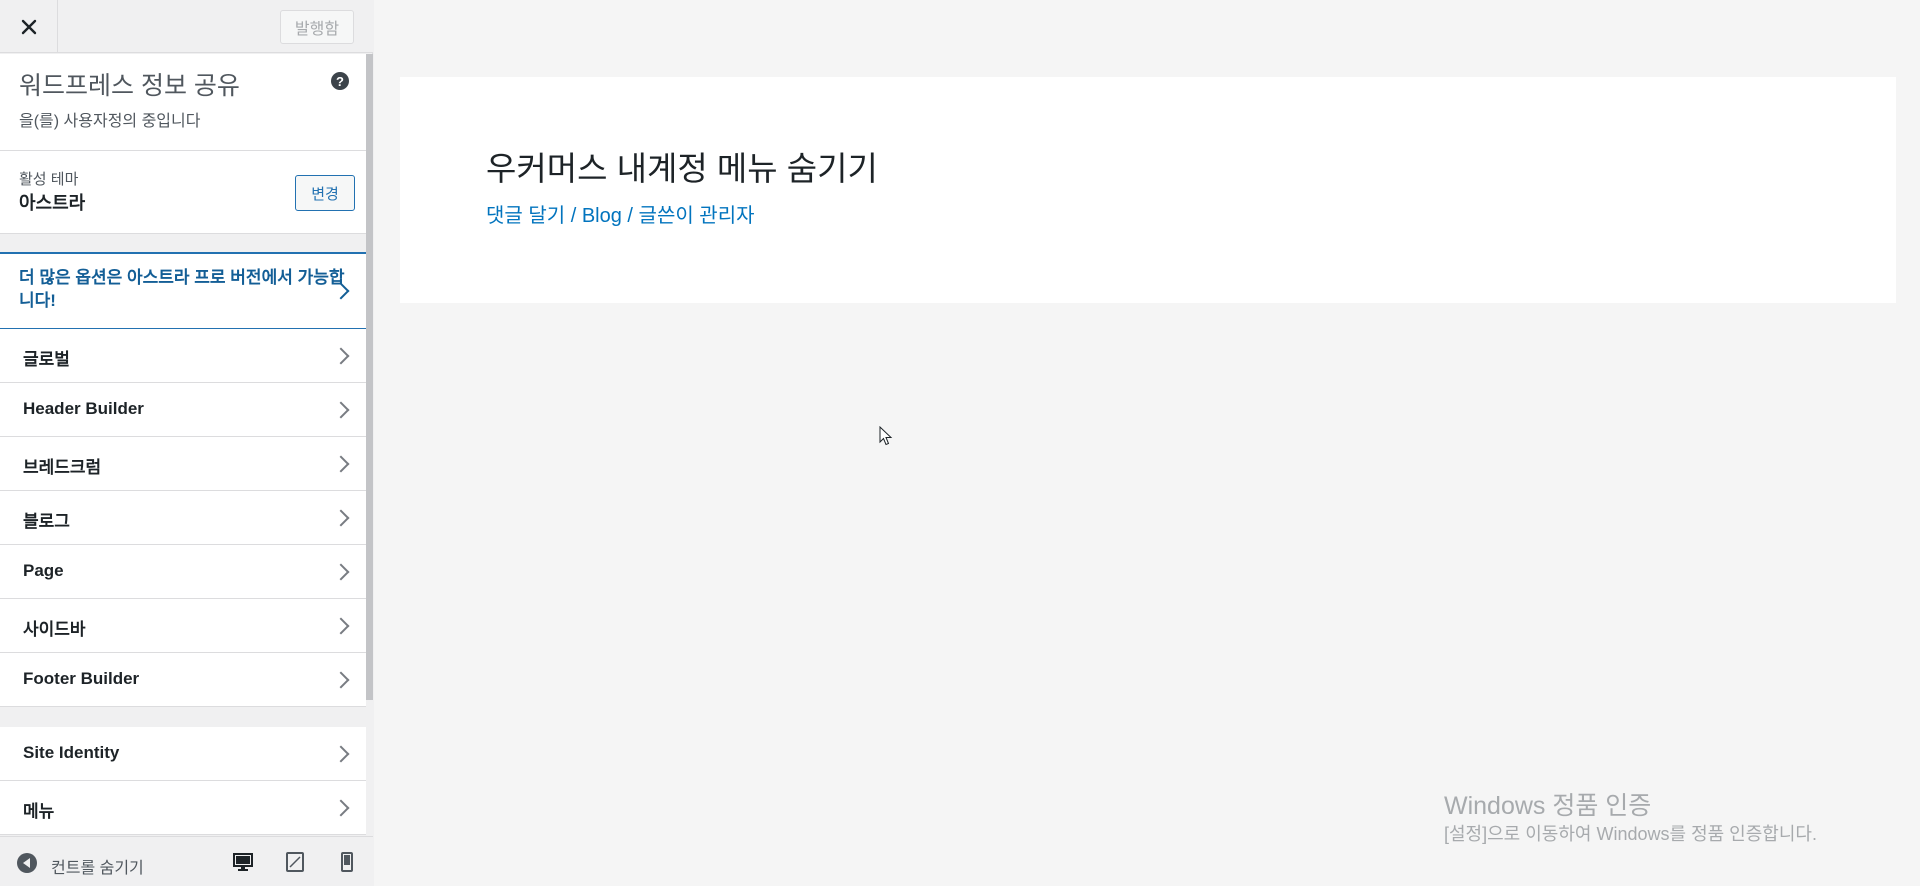 The height and width of the screenshot is (886, 1920). I want to click on windows-activation-subtitle: [설정]으로 이동하여 Windows를 정품 인증합니다., so click(1630, 834).